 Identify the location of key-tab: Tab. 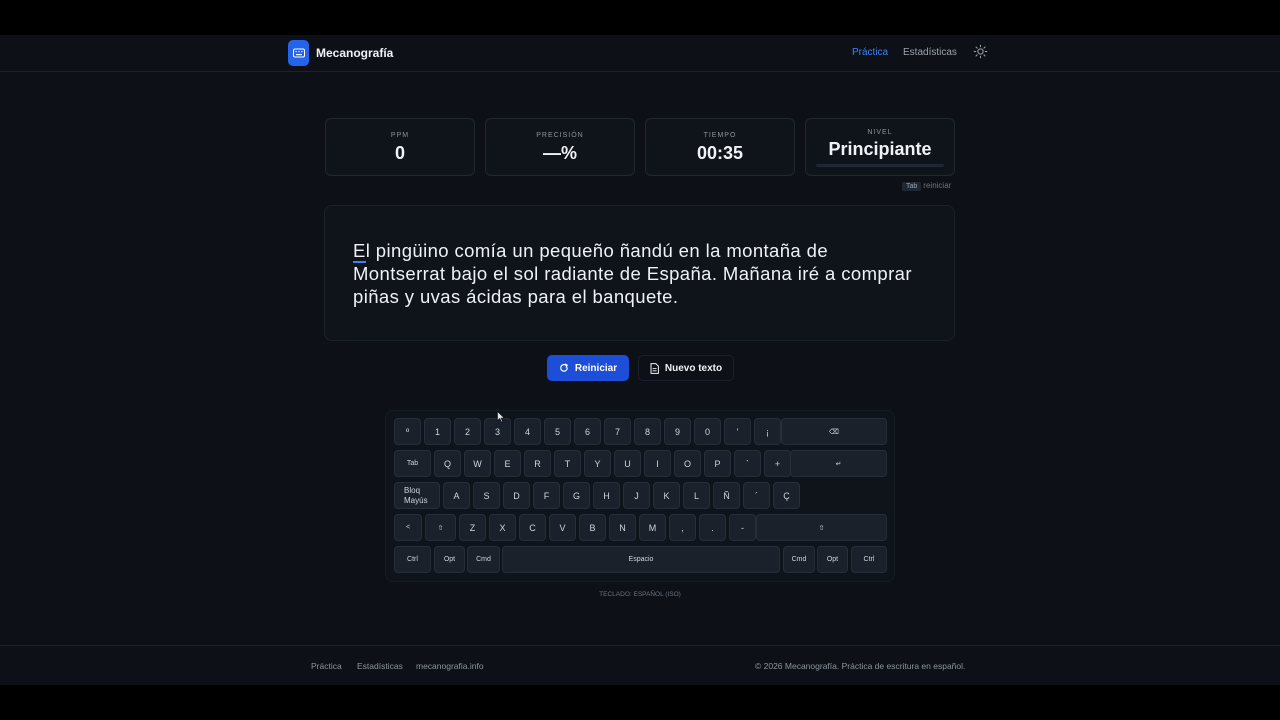
(412, 463).